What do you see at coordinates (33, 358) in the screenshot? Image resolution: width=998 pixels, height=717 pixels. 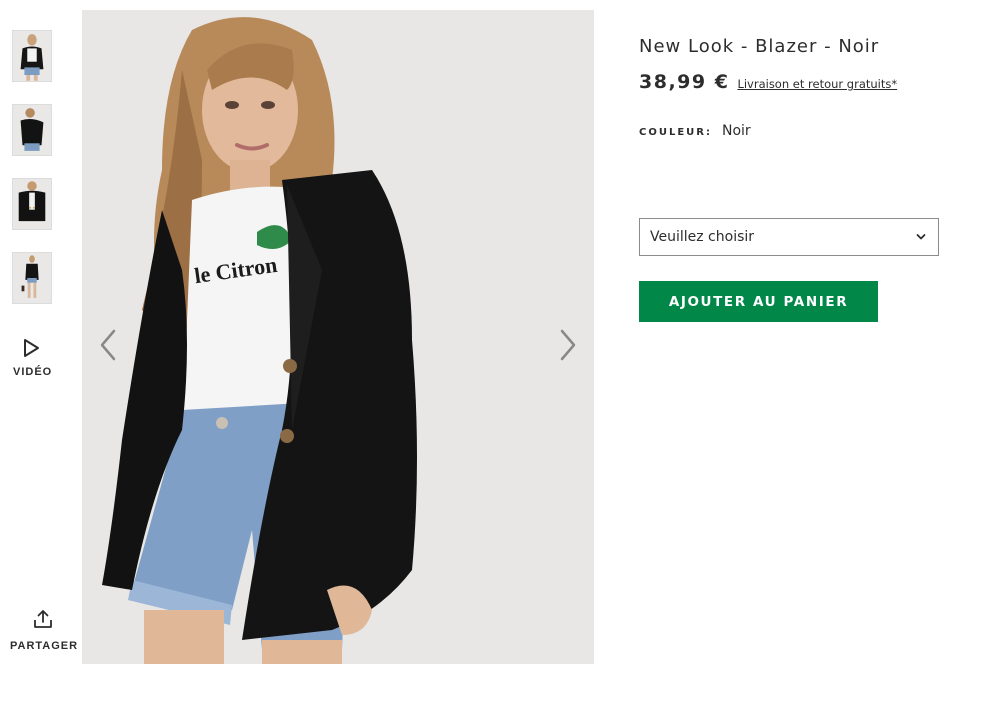 I see `video-button: VIDÉO` at bounding box center [33, 358].